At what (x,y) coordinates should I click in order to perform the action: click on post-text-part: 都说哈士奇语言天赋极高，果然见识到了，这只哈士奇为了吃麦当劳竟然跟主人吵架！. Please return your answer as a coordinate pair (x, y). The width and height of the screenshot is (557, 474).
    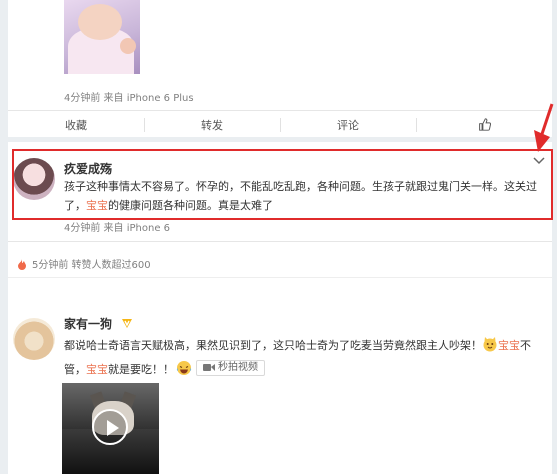
    Looking at the image, I should click on (273, 345).